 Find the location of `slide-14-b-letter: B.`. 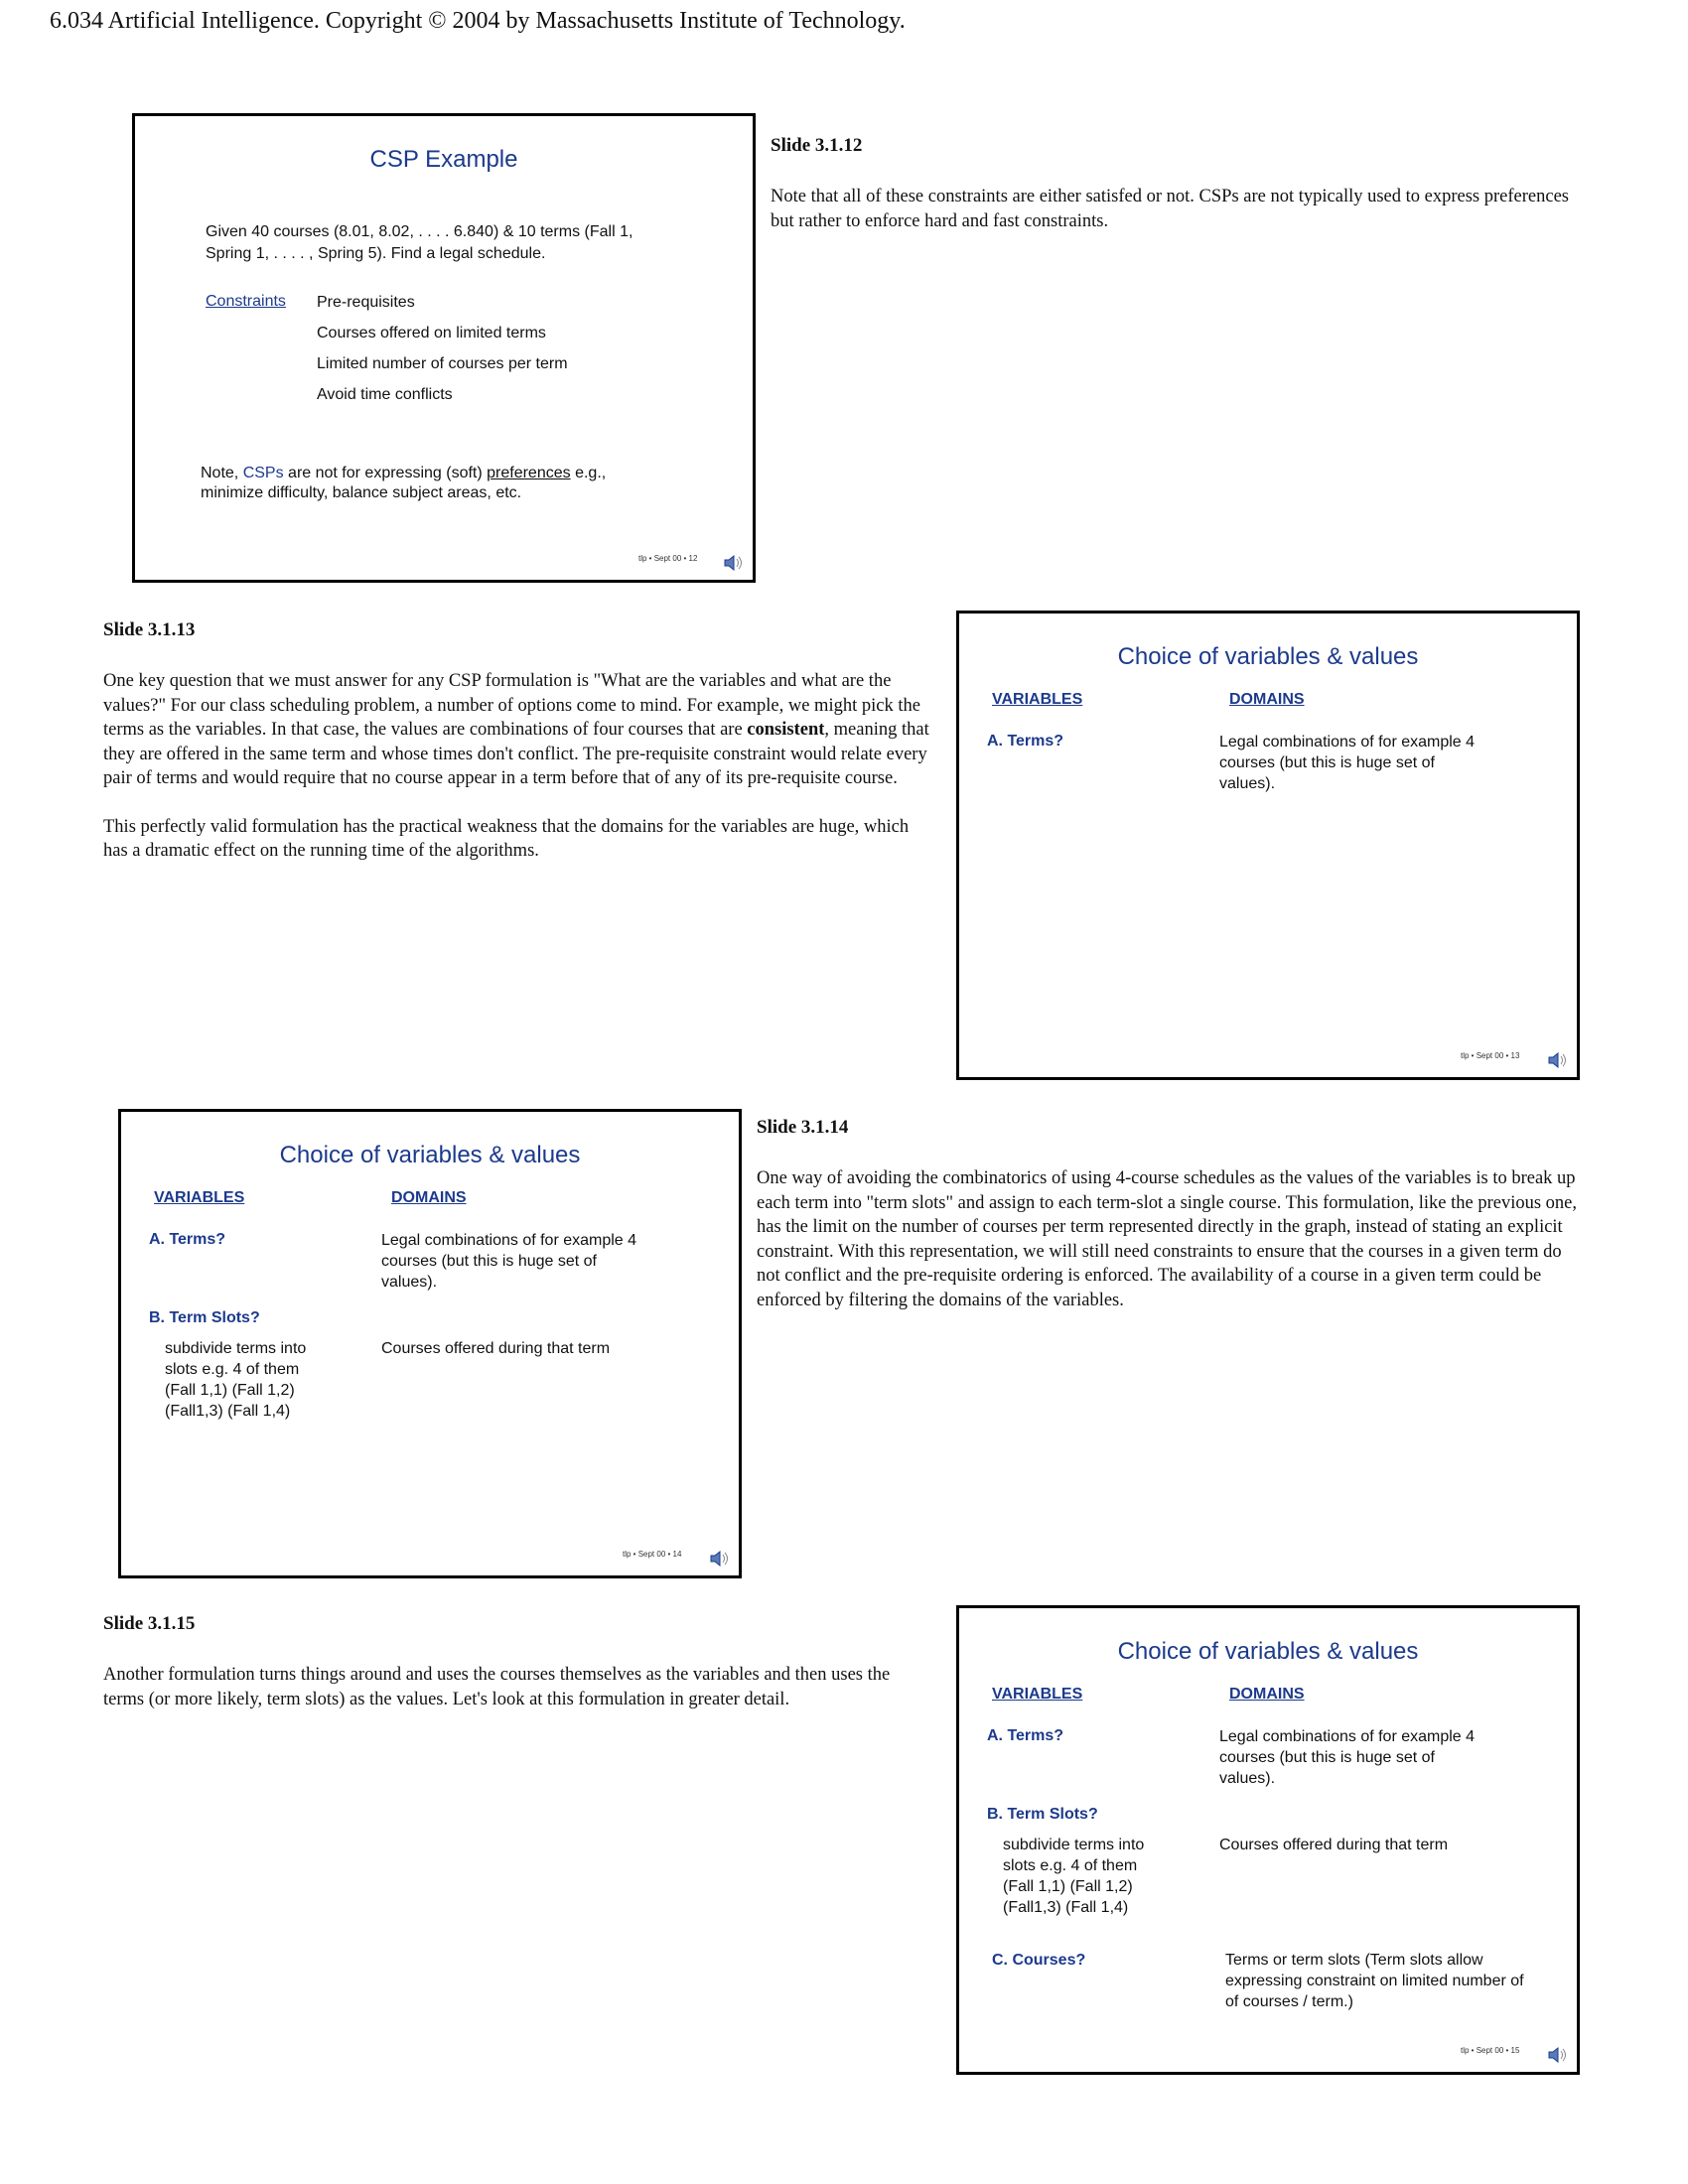

slide-14-b-letter: B. is located at coordinates (159, 1317).